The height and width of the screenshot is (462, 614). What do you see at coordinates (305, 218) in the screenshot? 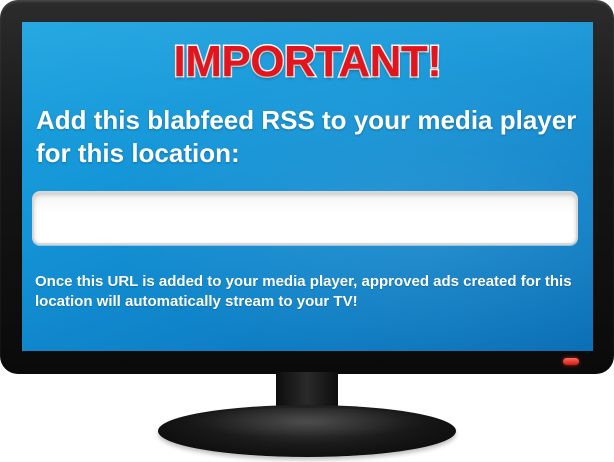
I see `rss-url-field` at bounding box center [305, 218].